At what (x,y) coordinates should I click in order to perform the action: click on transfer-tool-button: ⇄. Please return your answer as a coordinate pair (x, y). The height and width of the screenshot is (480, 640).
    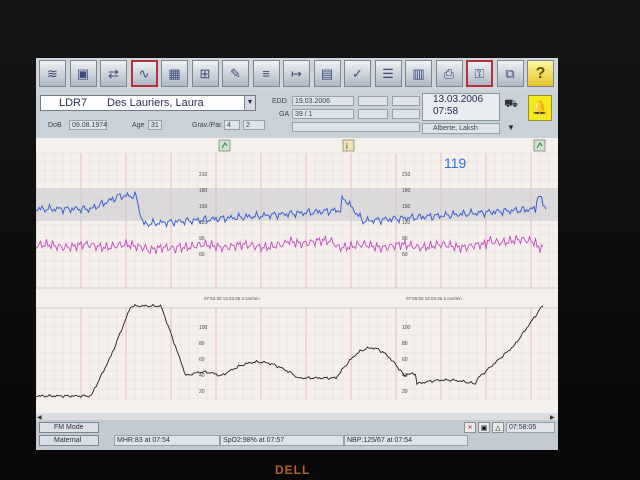
    Looking at the image, I should click on (113, 73).